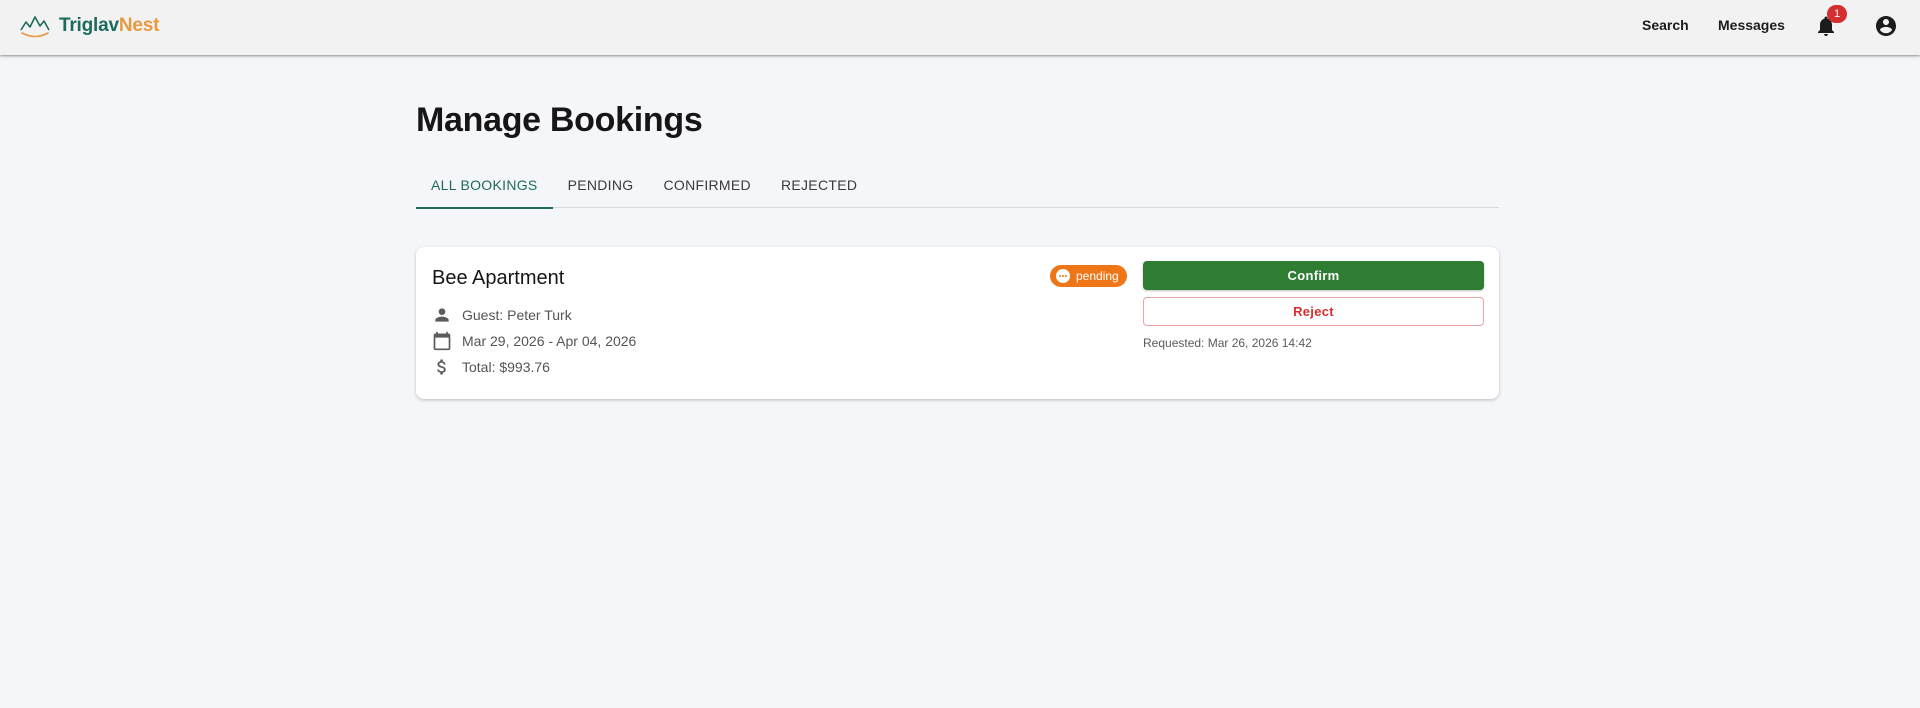  I want to click on tab-pending: PENDING, so click(601, 187).